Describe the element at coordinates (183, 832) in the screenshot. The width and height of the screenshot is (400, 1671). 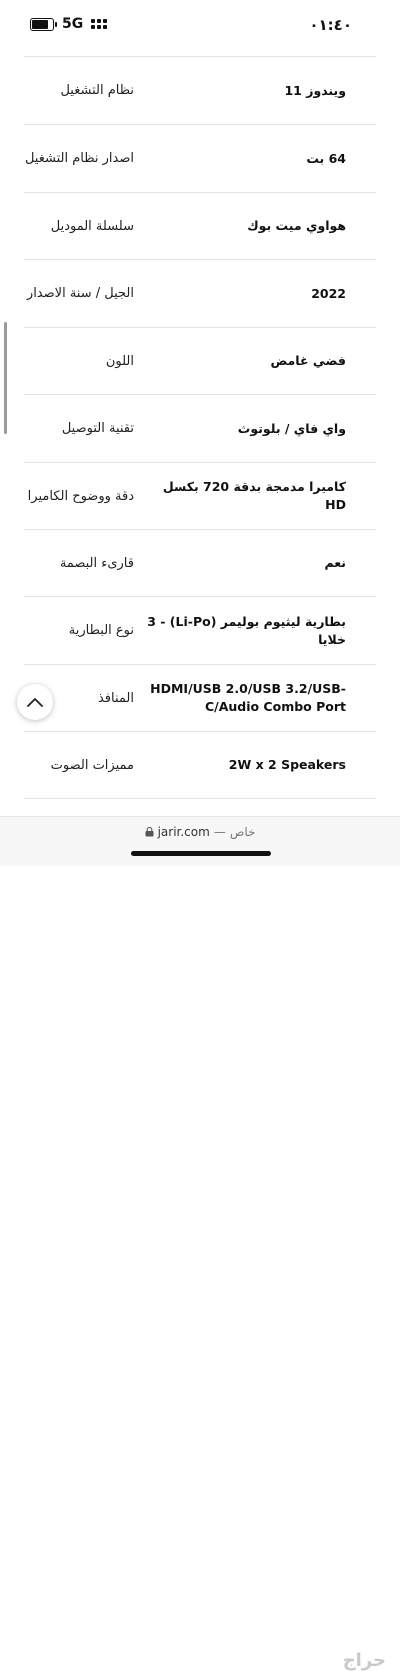
I see `url-domain: jarir.com` at that location.